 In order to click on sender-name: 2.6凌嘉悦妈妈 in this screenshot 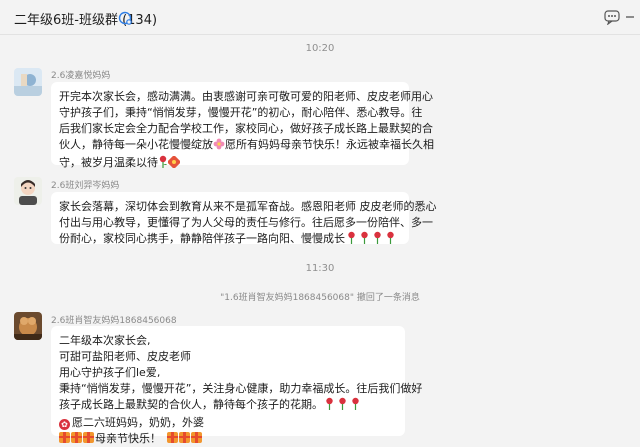, I will do `click(80, 74)`.